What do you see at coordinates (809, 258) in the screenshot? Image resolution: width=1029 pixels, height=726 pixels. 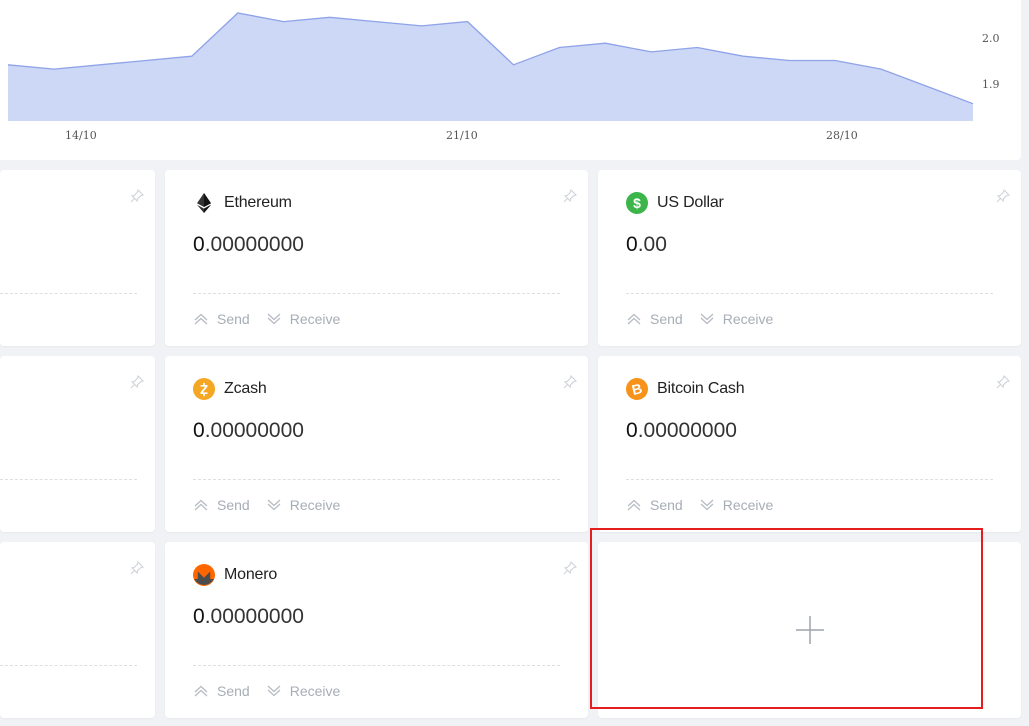 I see `wallet-card-us-dollar: $ US Dollar 0.00 Send Receive` at bounding box center [809, 258].